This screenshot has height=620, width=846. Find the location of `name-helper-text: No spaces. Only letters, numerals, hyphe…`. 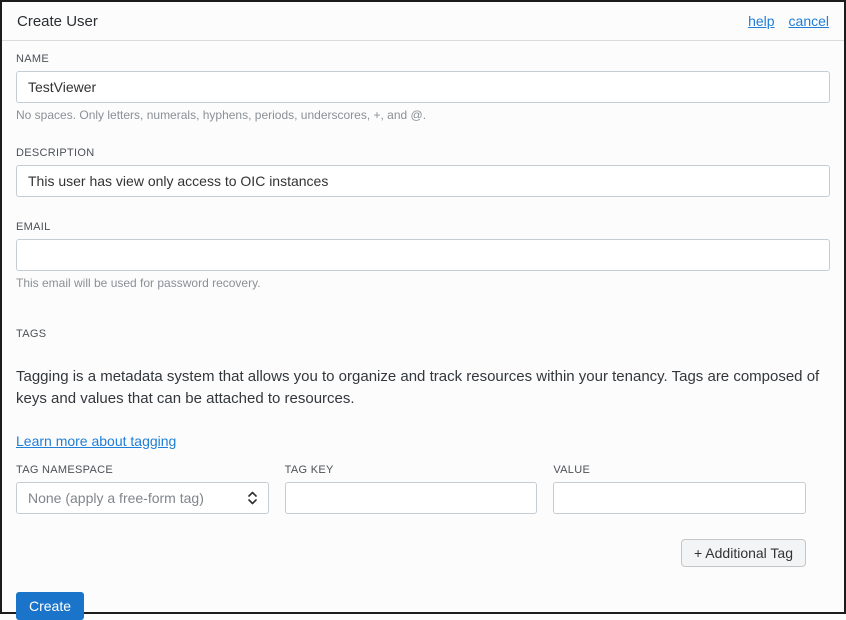

name-helper-text: No spaces. Only letters, numerals, hyphe… is located at coordinates (221, 115).